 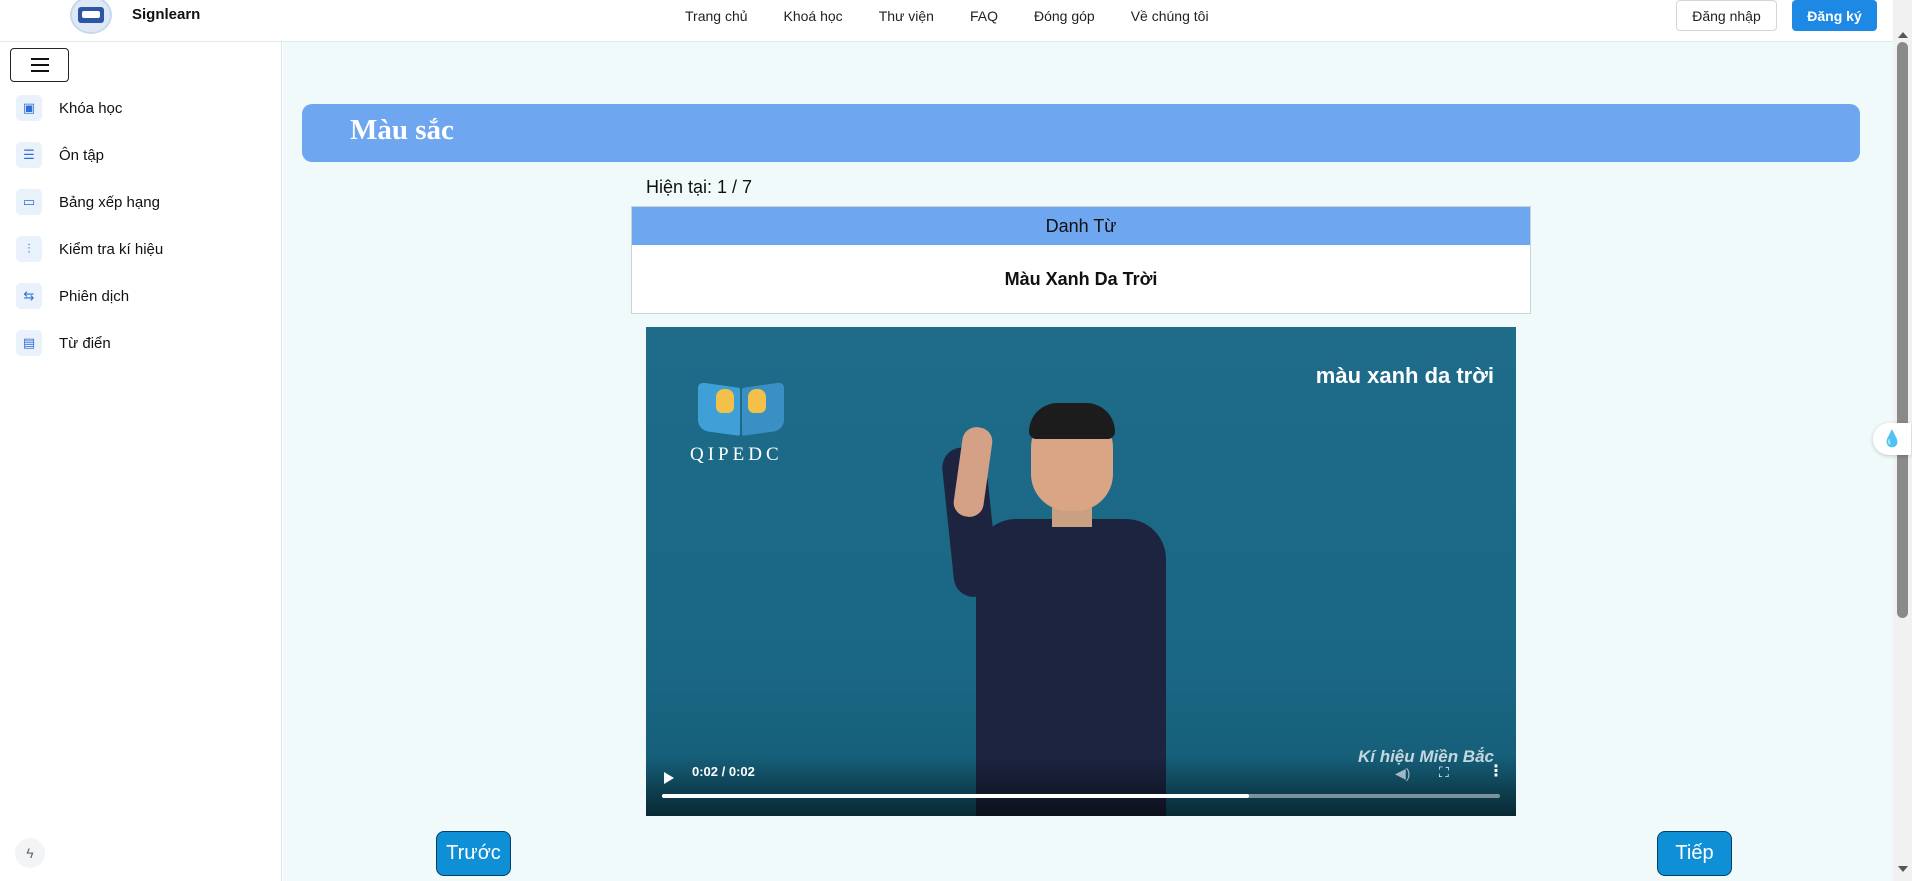 What do you see at coordinates (94, 296) in the screenshot?
I see `sidebar-item-label: Phiên dịch` at bounding box center [94, 296].